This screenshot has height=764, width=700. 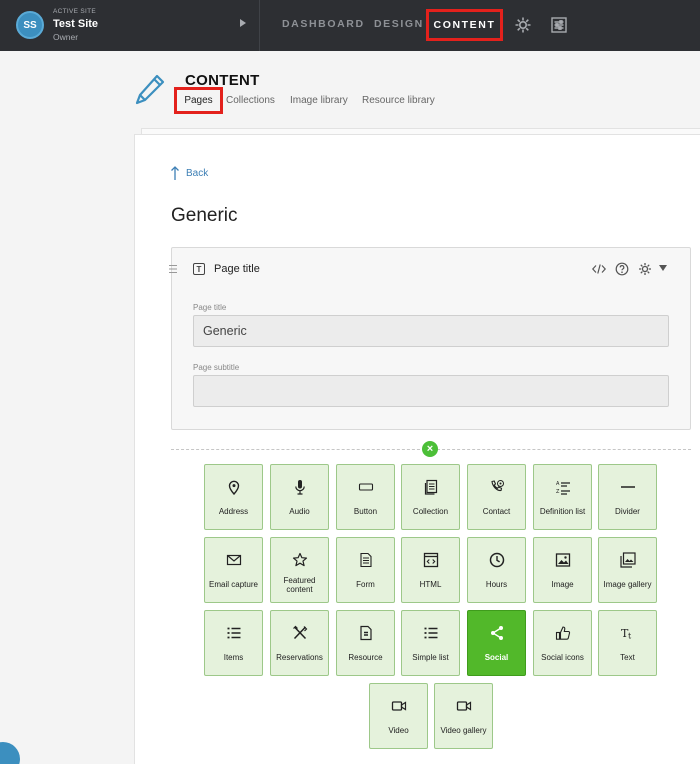 What do you see at coordinates (366, 633) in the screenshot?
I see `resource-icon` at bounding box center [366, 633].